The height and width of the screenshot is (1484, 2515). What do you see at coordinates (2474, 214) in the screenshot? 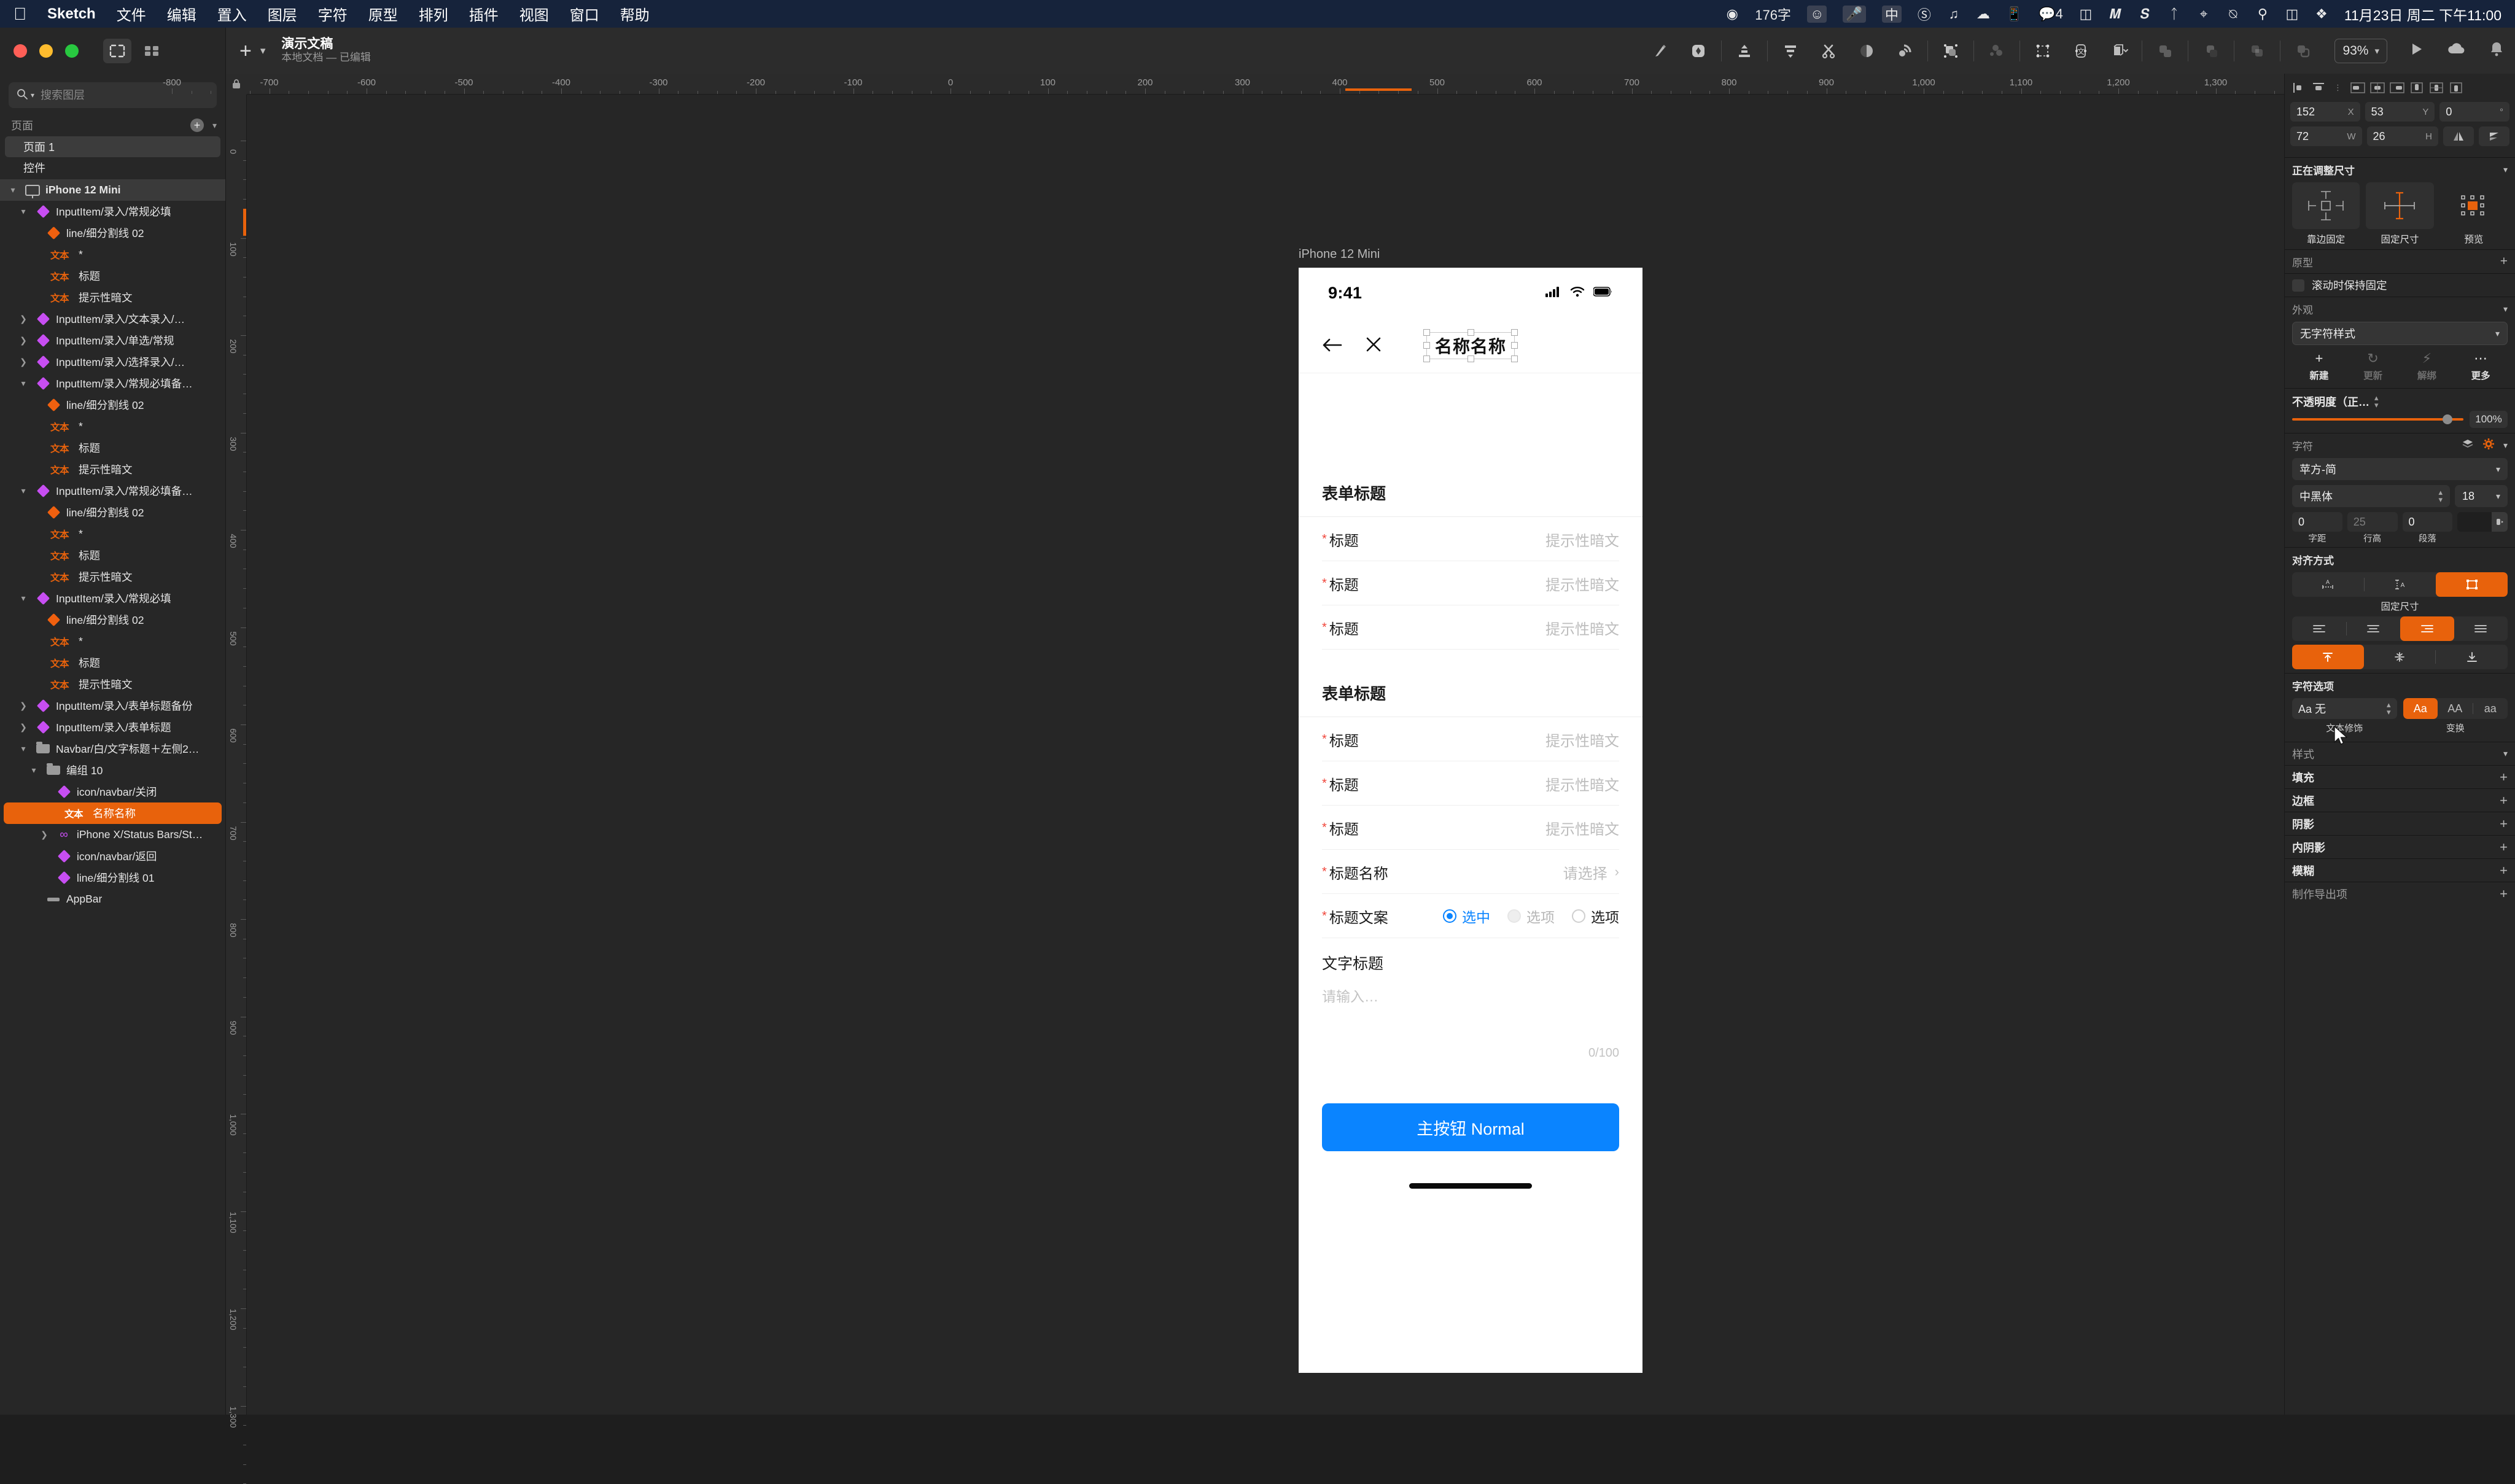
I see `resize-option-preview: 预览` at bounding box center [2474, 214].